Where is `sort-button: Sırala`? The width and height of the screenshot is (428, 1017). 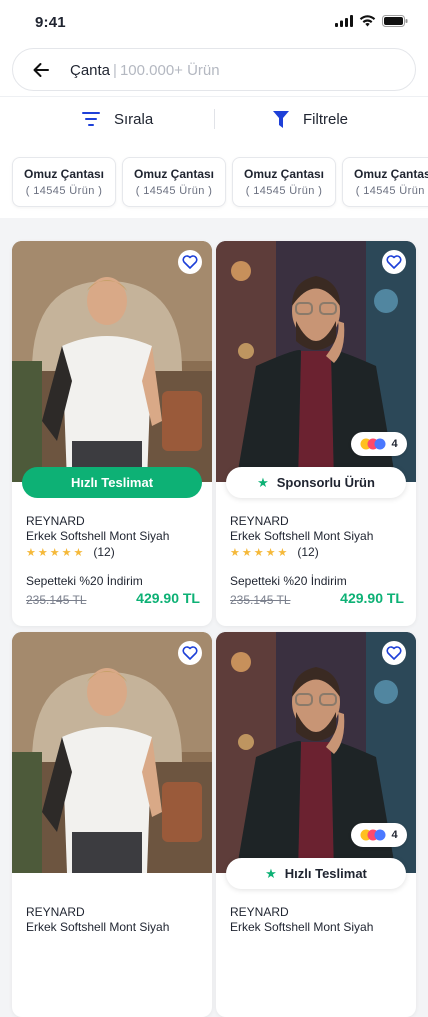 sort-button: Sırala is located at coordinates (117, 119).